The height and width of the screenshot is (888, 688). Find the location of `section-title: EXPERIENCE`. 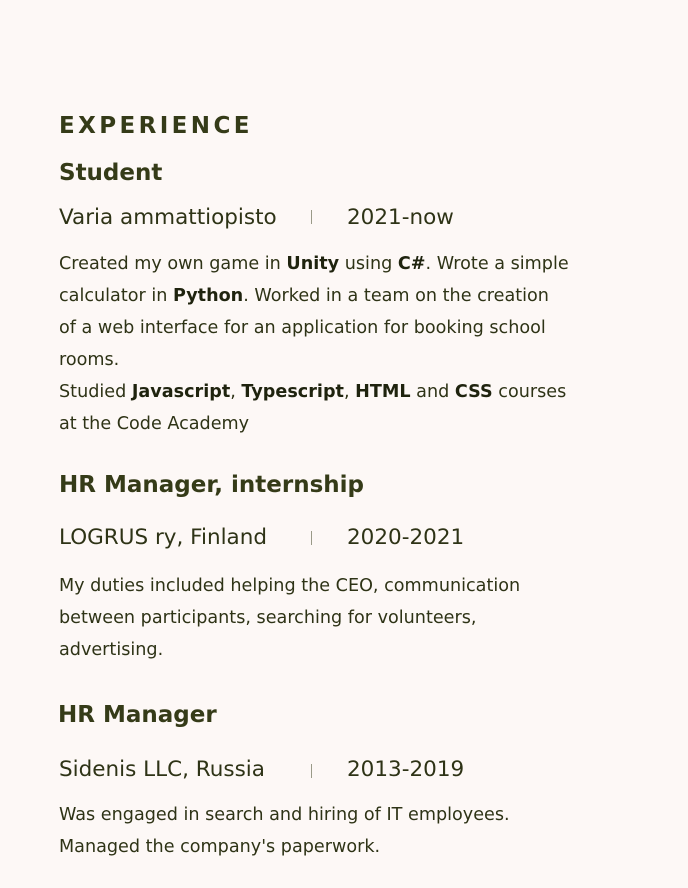

section-title: EXPERIENCE is located at coordinates (156, 126).